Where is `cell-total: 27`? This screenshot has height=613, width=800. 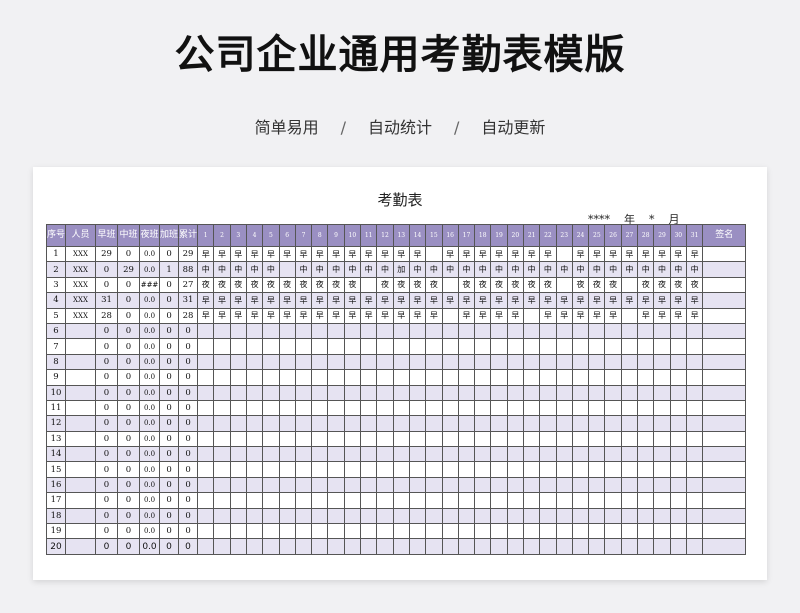
cell-total: 27 is located at coordinates (188, 285).